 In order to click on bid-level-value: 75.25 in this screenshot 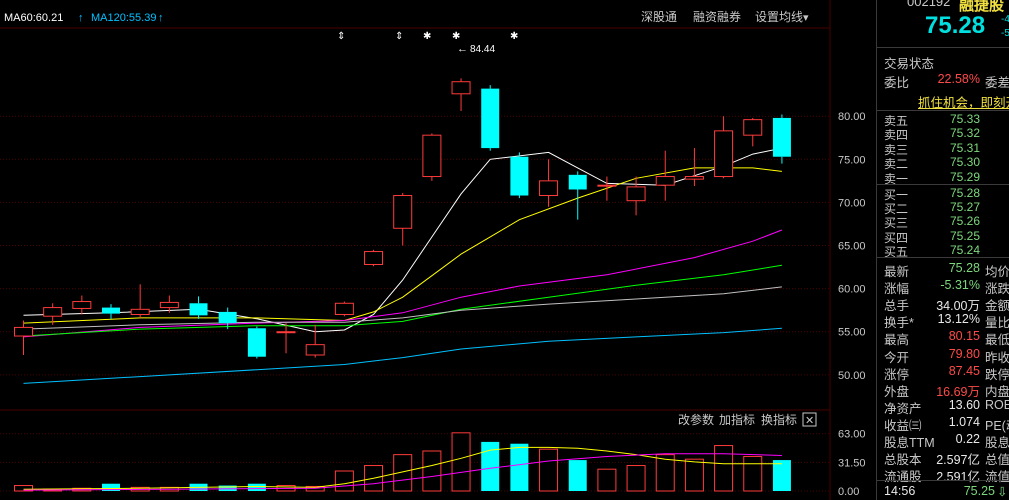, I will do `click(964, 235)`.